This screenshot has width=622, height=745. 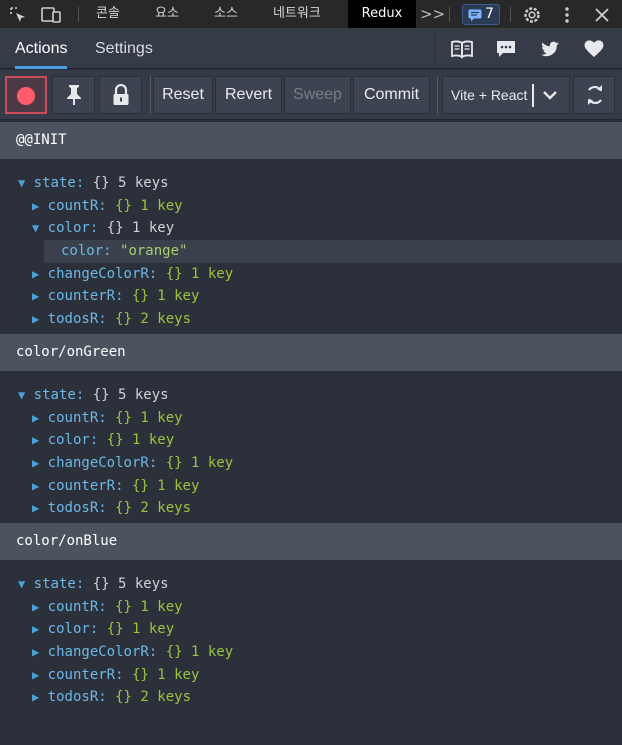 I want to click on action-toolbar: Reset Revert Sweep Commit Vite + React, so click(x=311, y=95).